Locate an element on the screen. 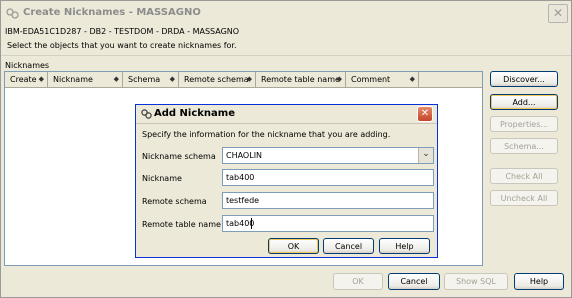 The image size is (572, 298). nickname-schema-label: Nickname schema is located at coordinates (179, 156).